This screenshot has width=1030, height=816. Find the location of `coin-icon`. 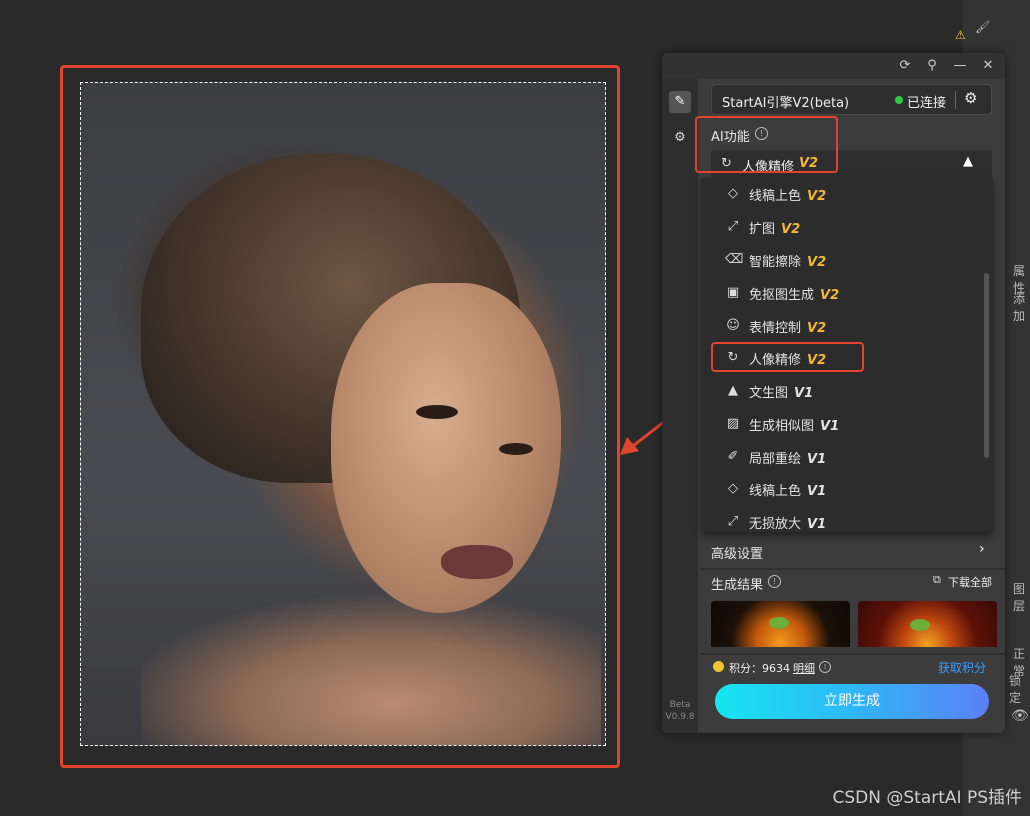

coin-icon is located at coordinates (718, 666).